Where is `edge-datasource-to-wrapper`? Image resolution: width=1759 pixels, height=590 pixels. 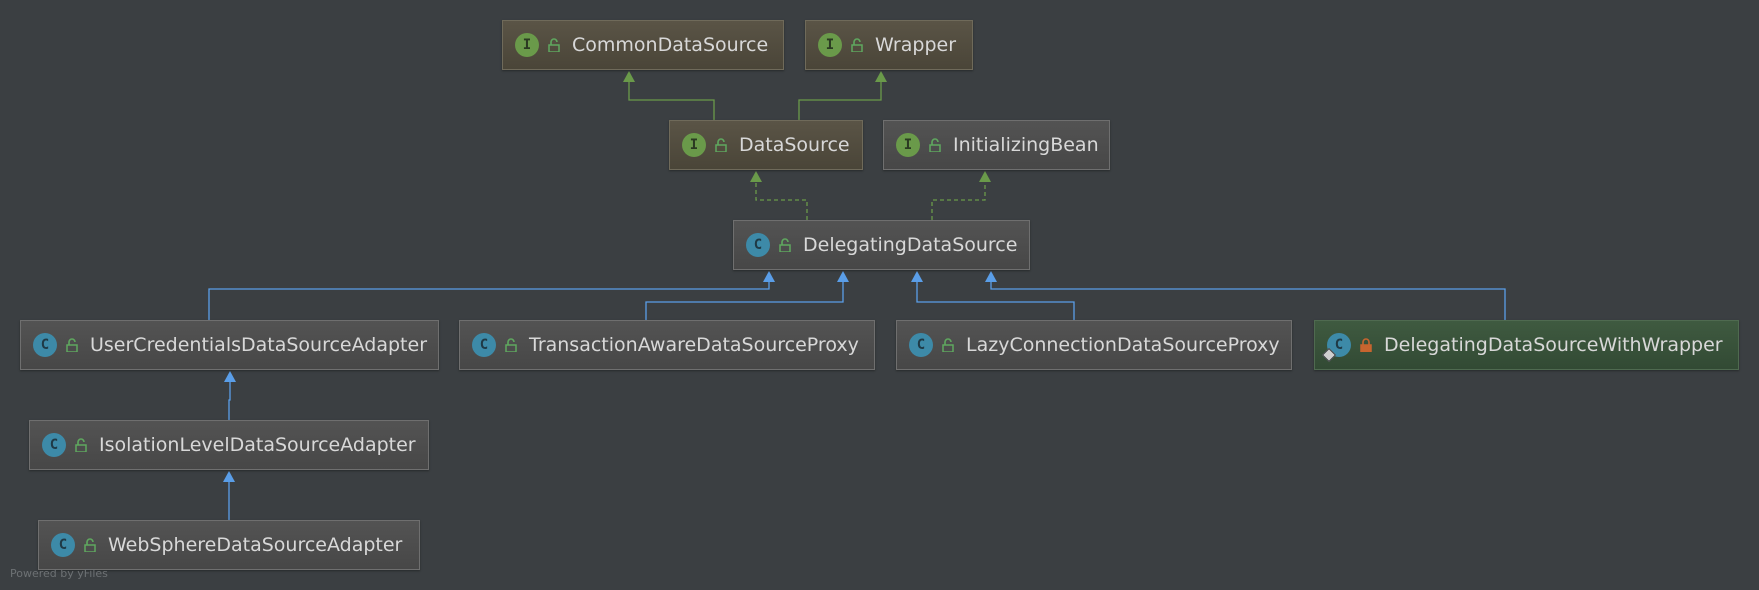
edge-datasource-to-wrapper is located at coordinates (840, 100).